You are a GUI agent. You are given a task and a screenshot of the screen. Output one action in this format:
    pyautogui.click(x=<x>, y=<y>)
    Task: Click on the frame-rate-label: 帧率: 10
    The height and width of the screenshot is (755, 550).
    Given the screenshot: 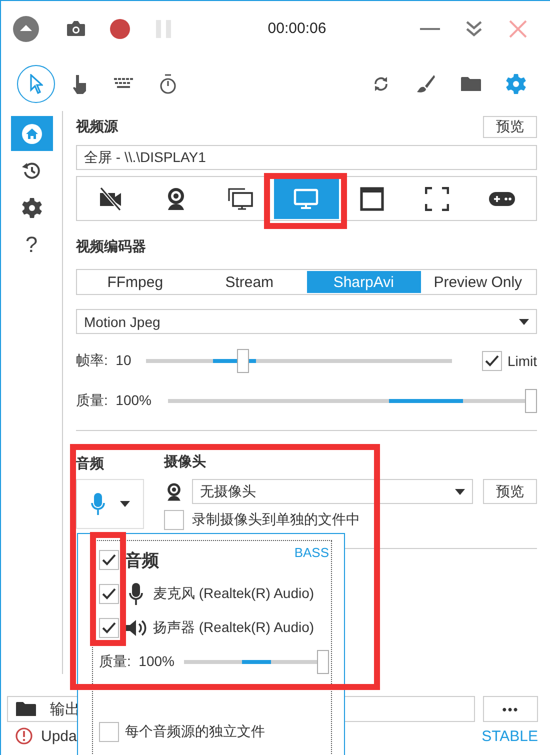 What is the action you would take?
    pyautogui.click(x=104, y=361)
    